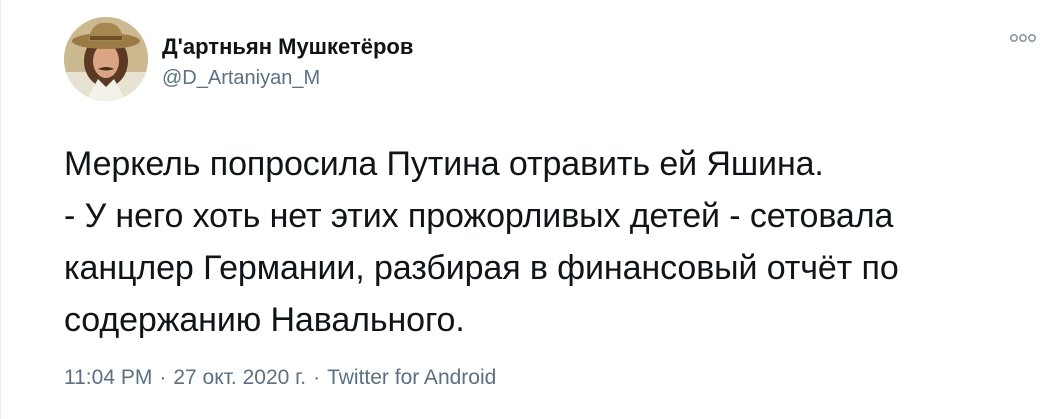  What do you see at coordinates (287, 47) in the screenshot?
I see `author-display-name: Д'артньян Мушкетёров` at bounding box center [287, 47].